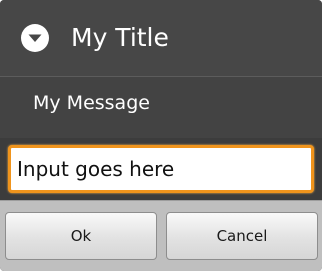 The height and width of the screenshot is (275, 325). I want to click on dialog-title: My Title, so click(120, 37).